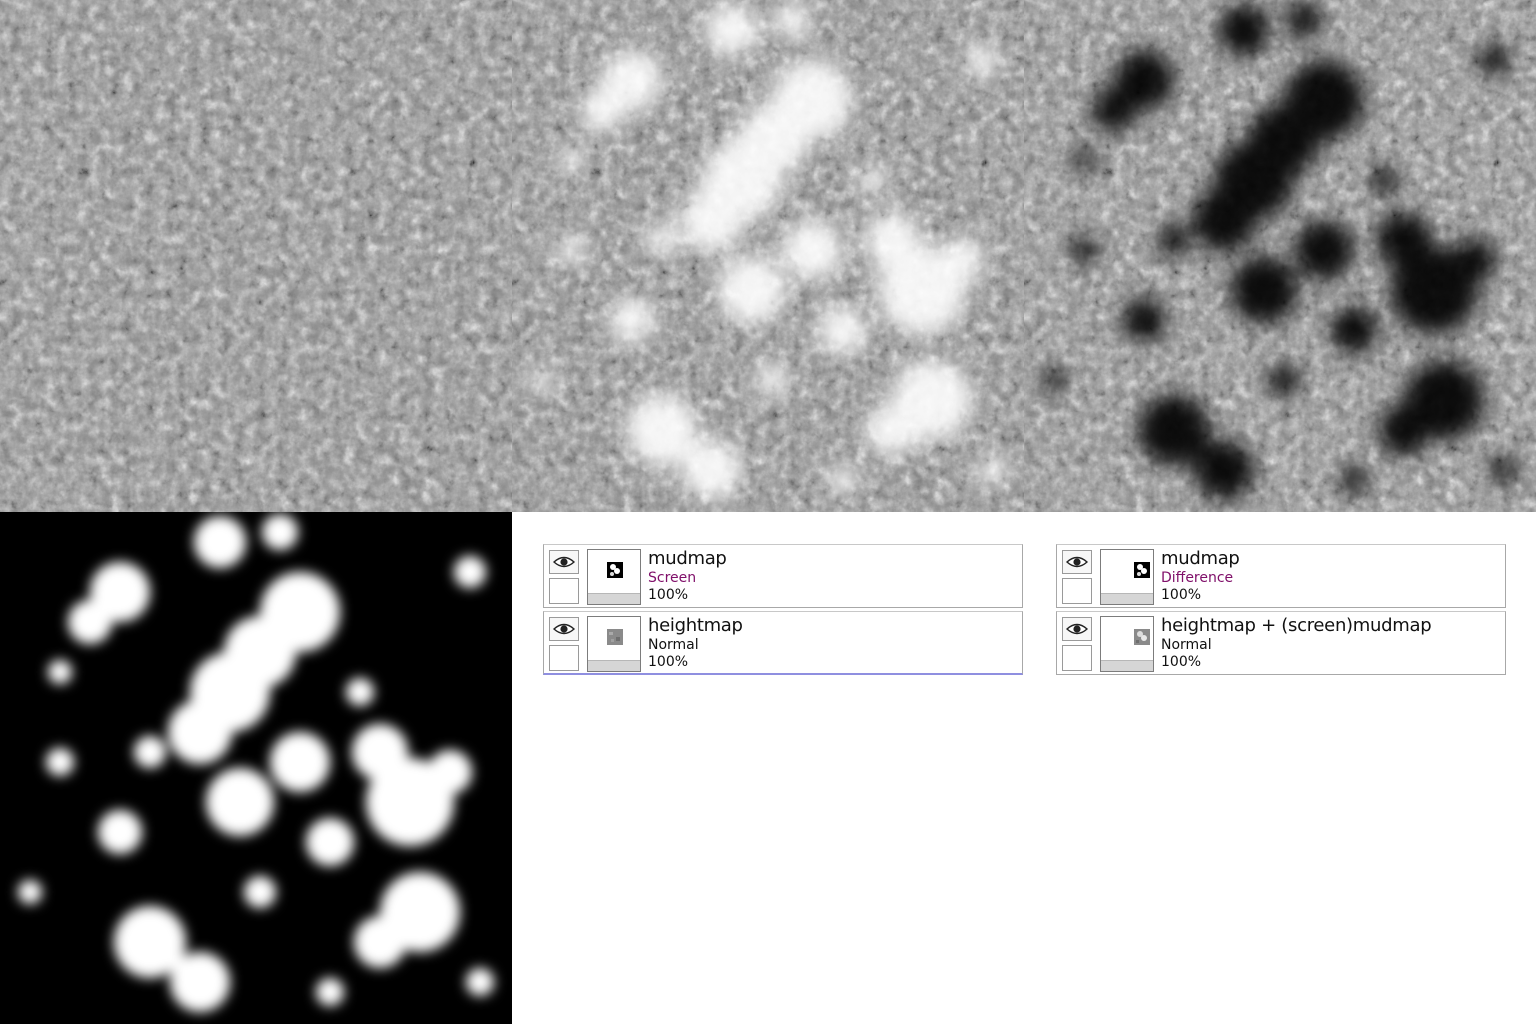 The height and width of the screenshot is (1024, 1536). Describe the element at coordinates (1197, 578) in the screenshot. I see `layer-blend-mode: Difference` at that location.